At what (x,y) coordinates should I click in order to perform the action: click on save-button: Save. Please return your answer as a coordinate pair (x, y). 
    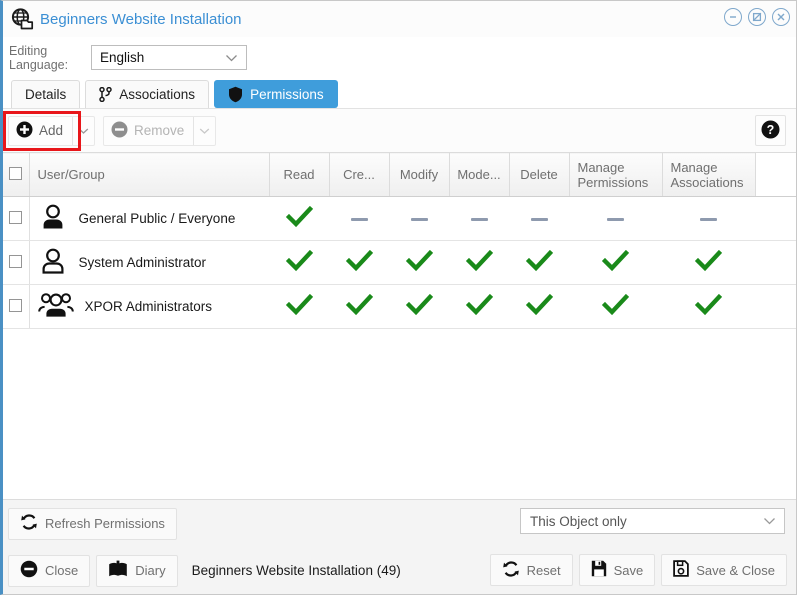
    Looking at the image, I should click on (617, 570).